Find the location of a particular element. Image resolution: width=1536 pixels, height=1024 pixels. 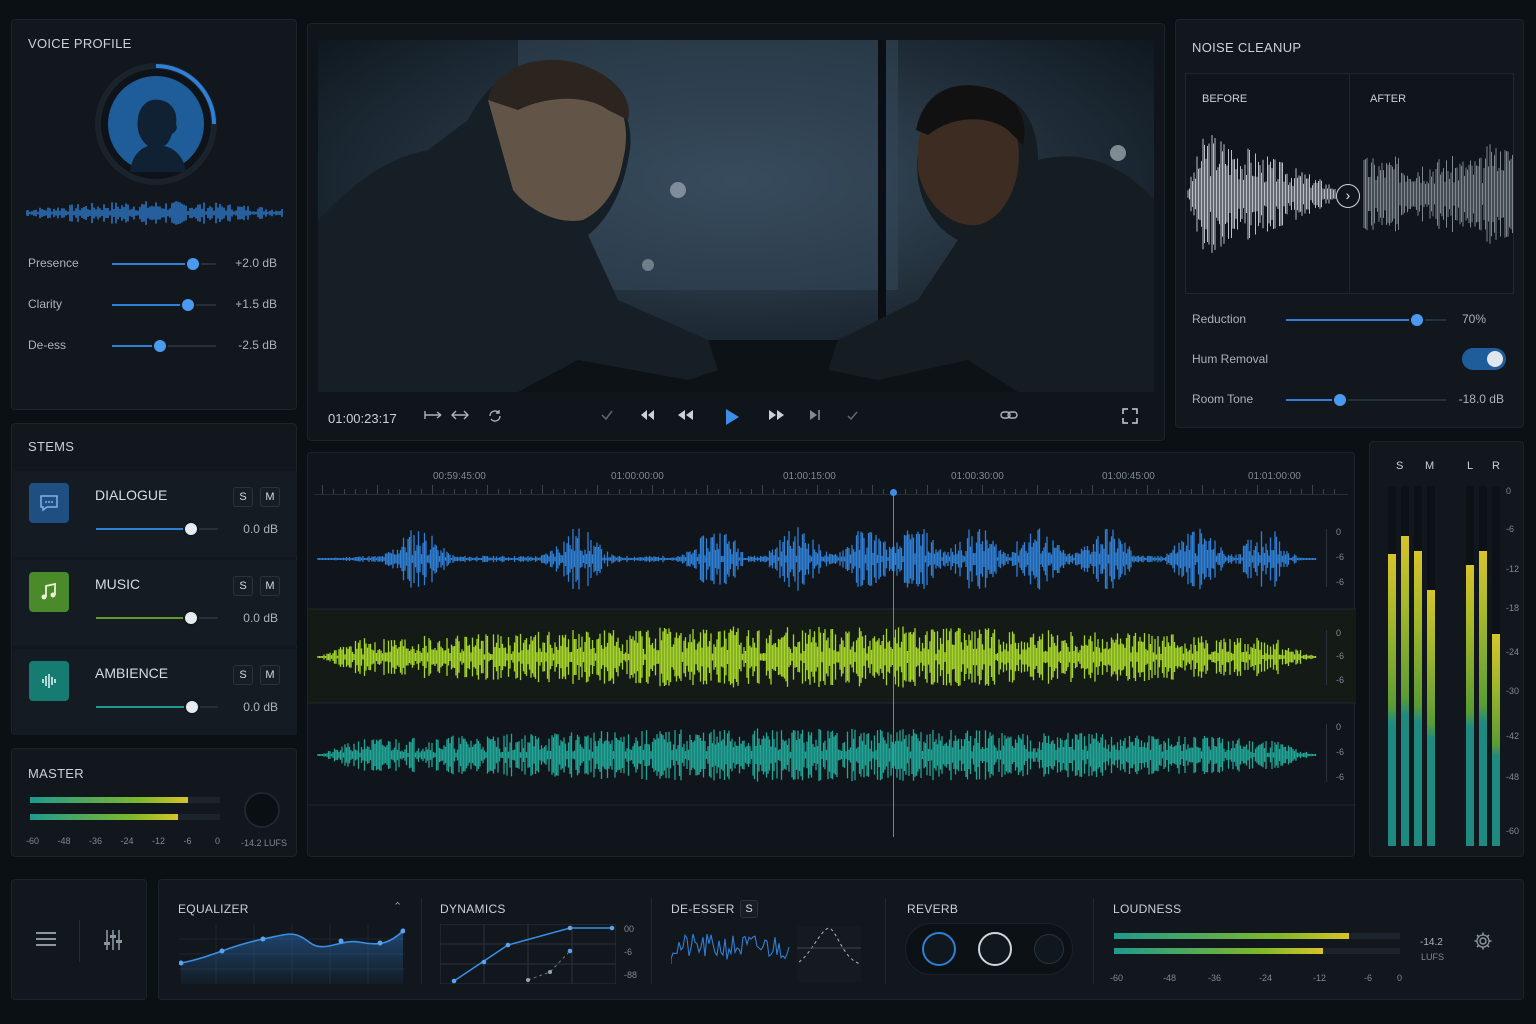

stem-row-ambience: AMBIENCE S M 0.0 dB is located at coordinates (155, 692).